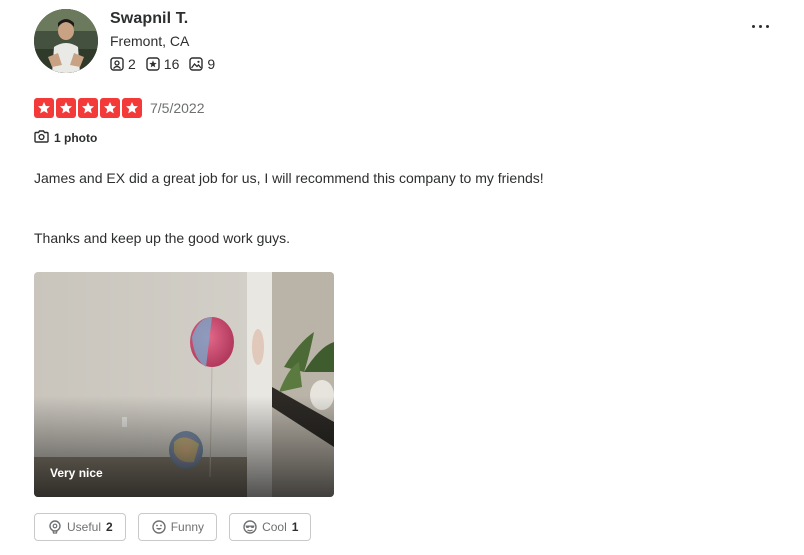  I want to click on user-name: Swapnil T., so click(149, 19).